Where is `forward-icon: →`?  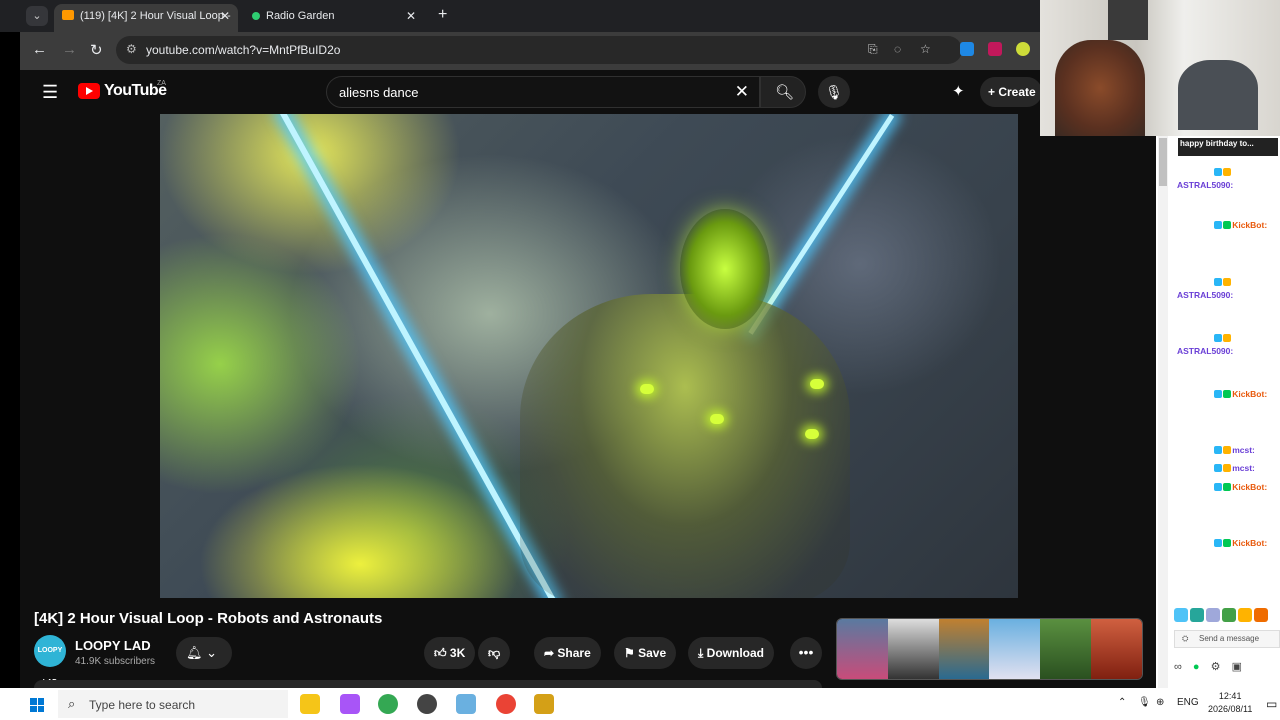 forward-icon: → is located at coordinates (69, 49).